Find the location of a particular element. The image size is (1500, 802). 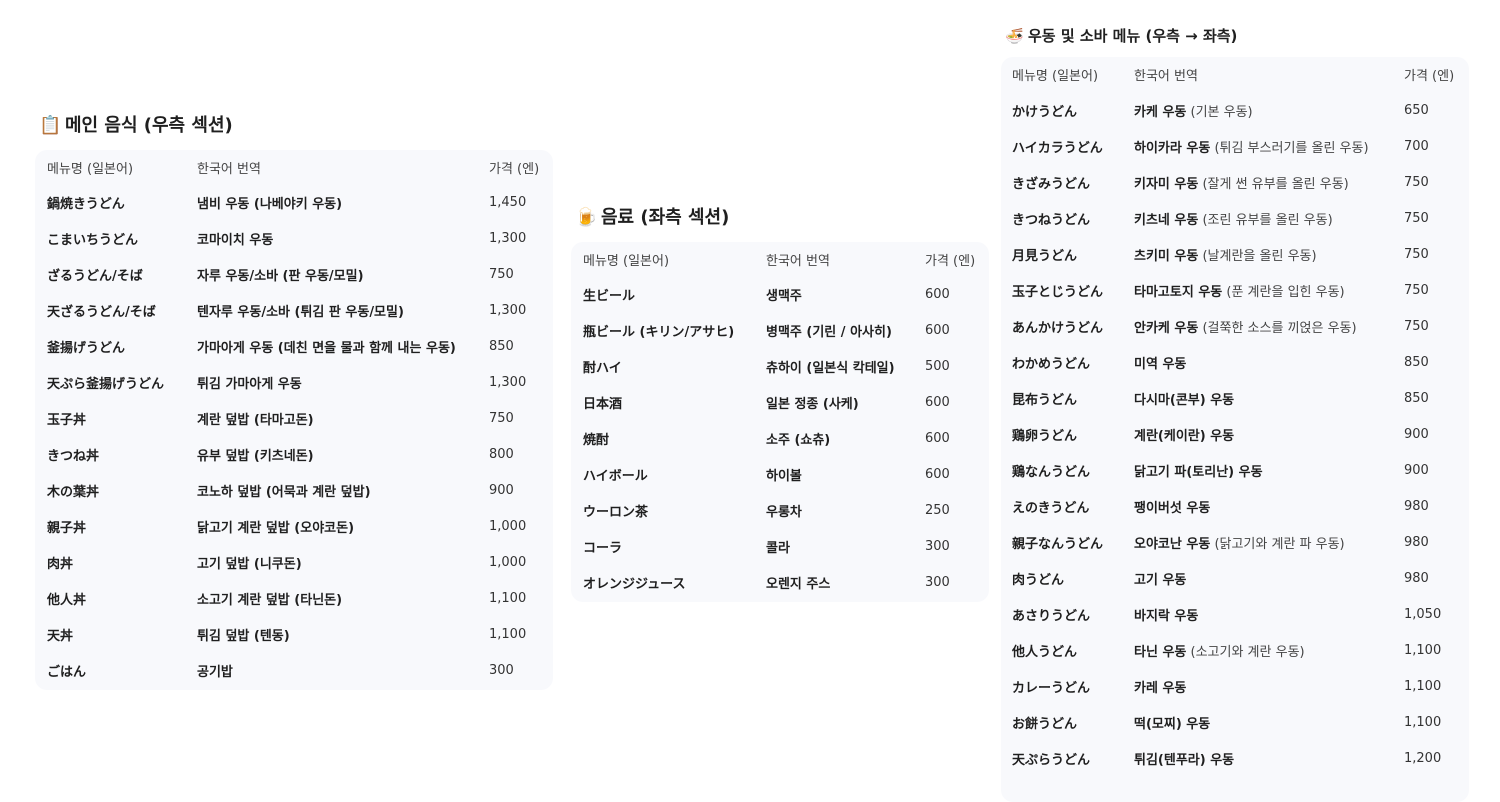

korean-name: 텐자루 우동/소바 (튀김 판 우동/모밀) is located at coordinates (300, 312).